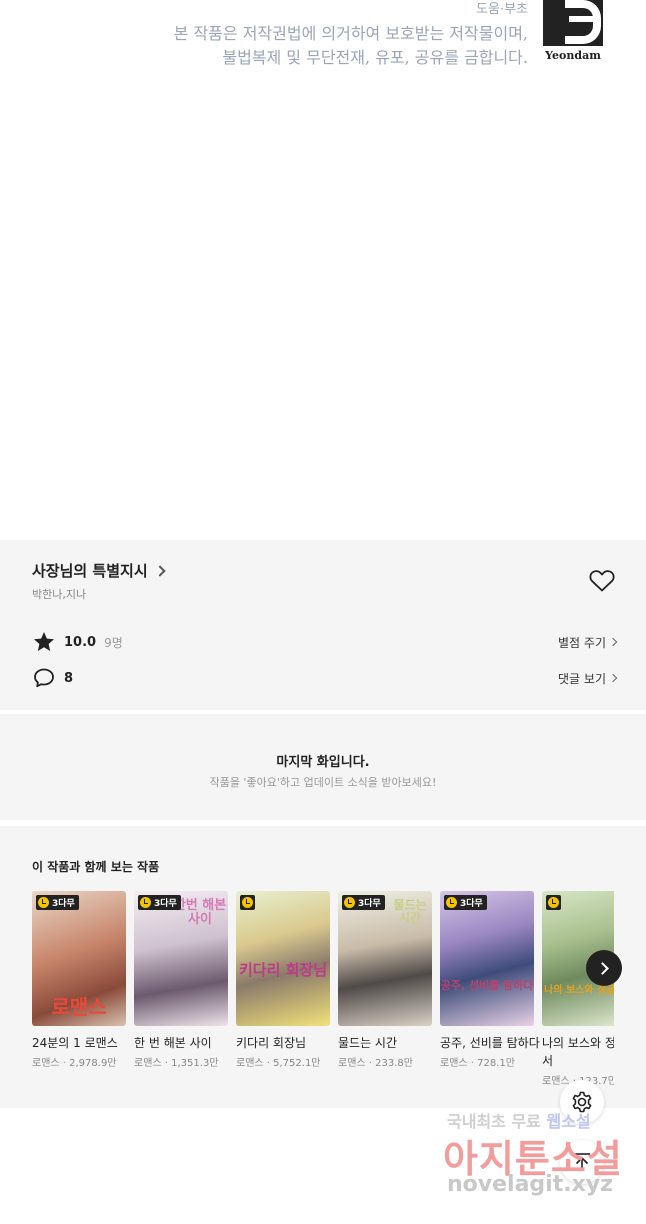  I want to click on scroll-to-top-button, so click(582, 1162).